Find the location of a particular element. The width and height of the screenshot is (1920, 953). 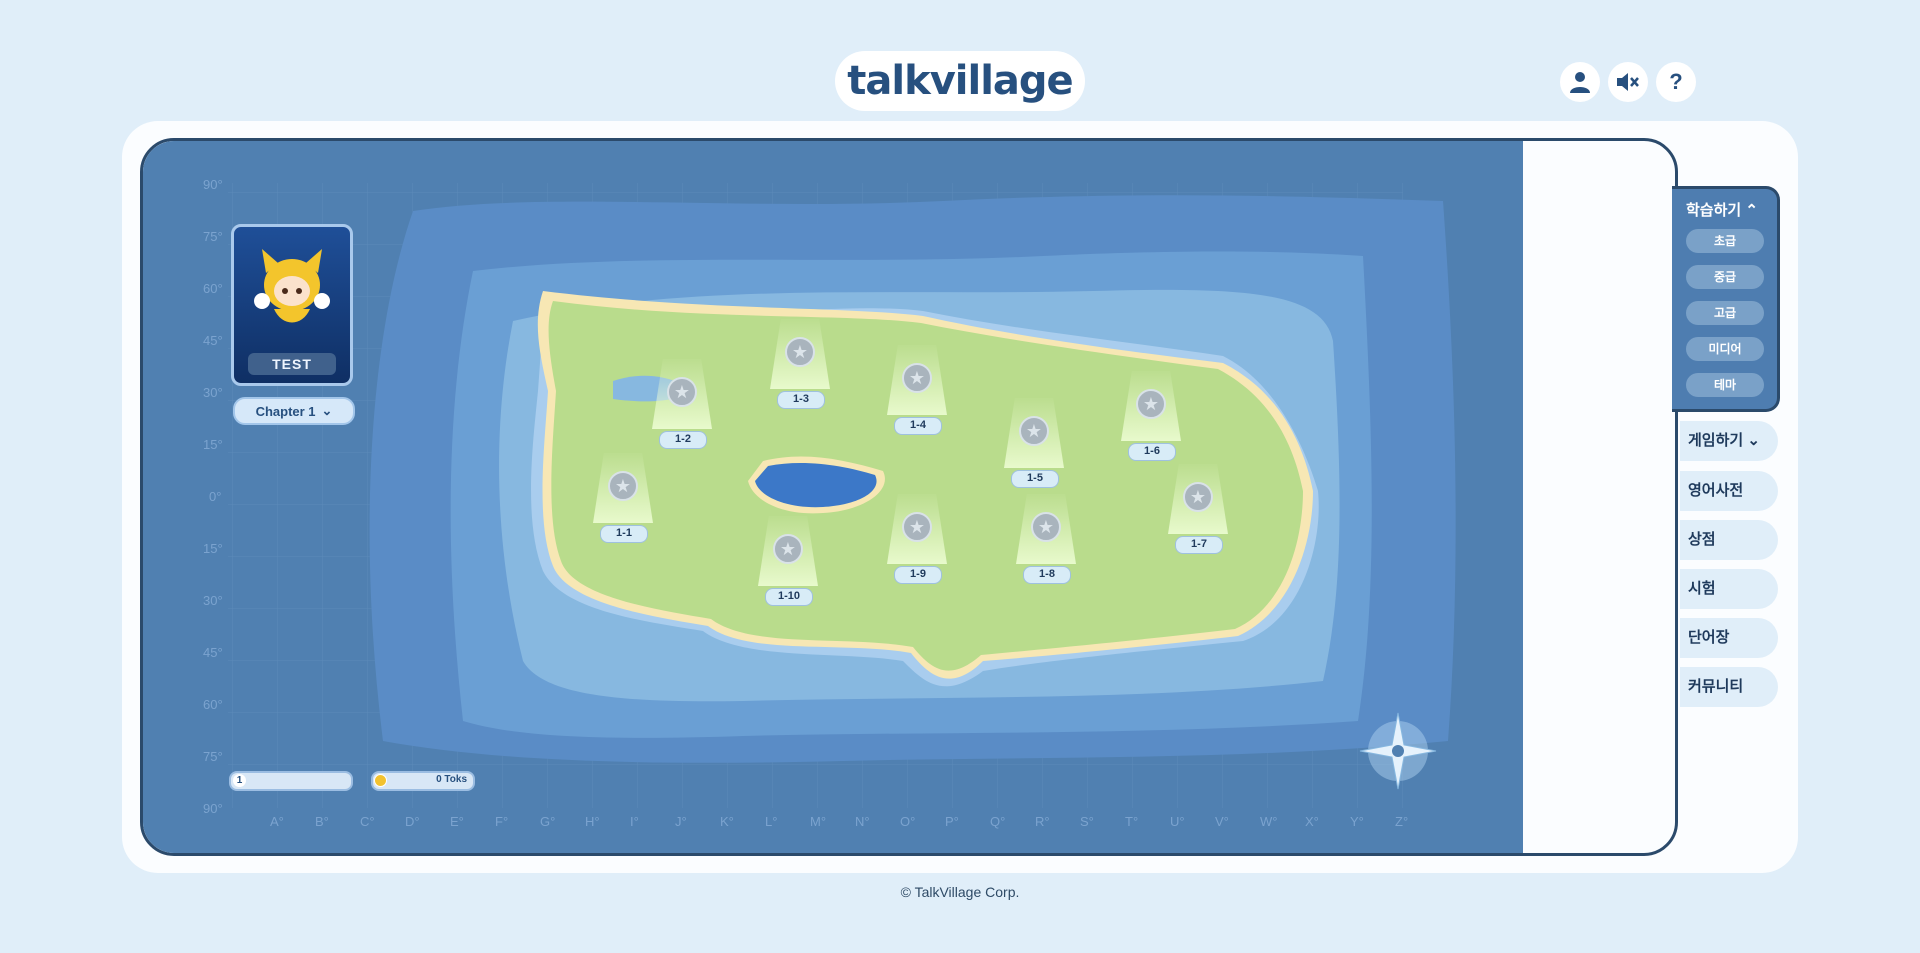

learn-item-beginner: 초급 is located at coordinates (1725, 241).